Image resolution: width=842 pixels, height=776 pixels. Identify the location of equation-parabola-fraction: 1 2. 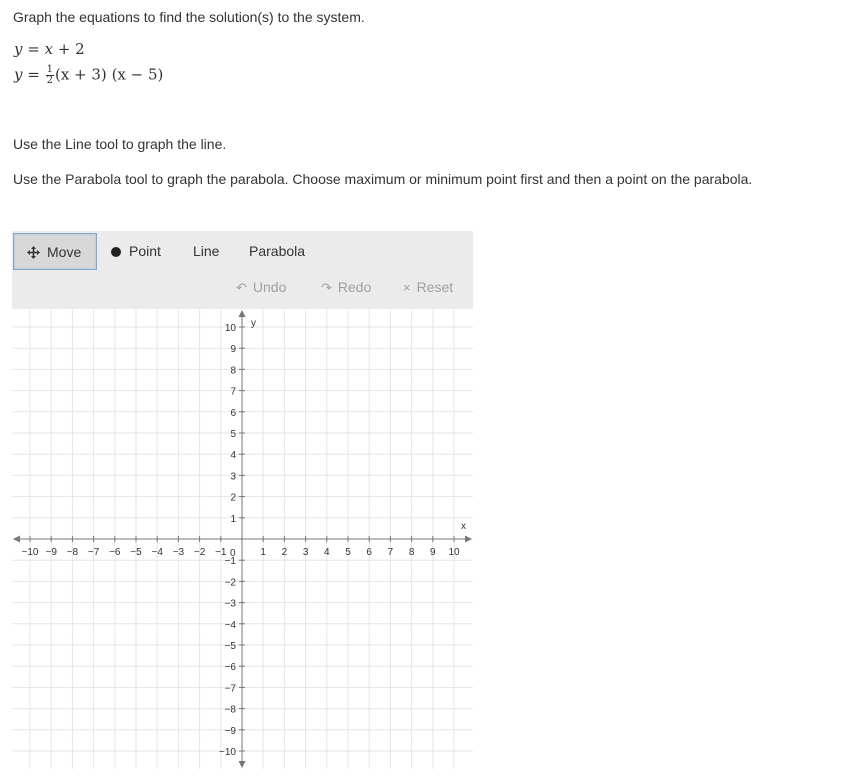
(49, 75).